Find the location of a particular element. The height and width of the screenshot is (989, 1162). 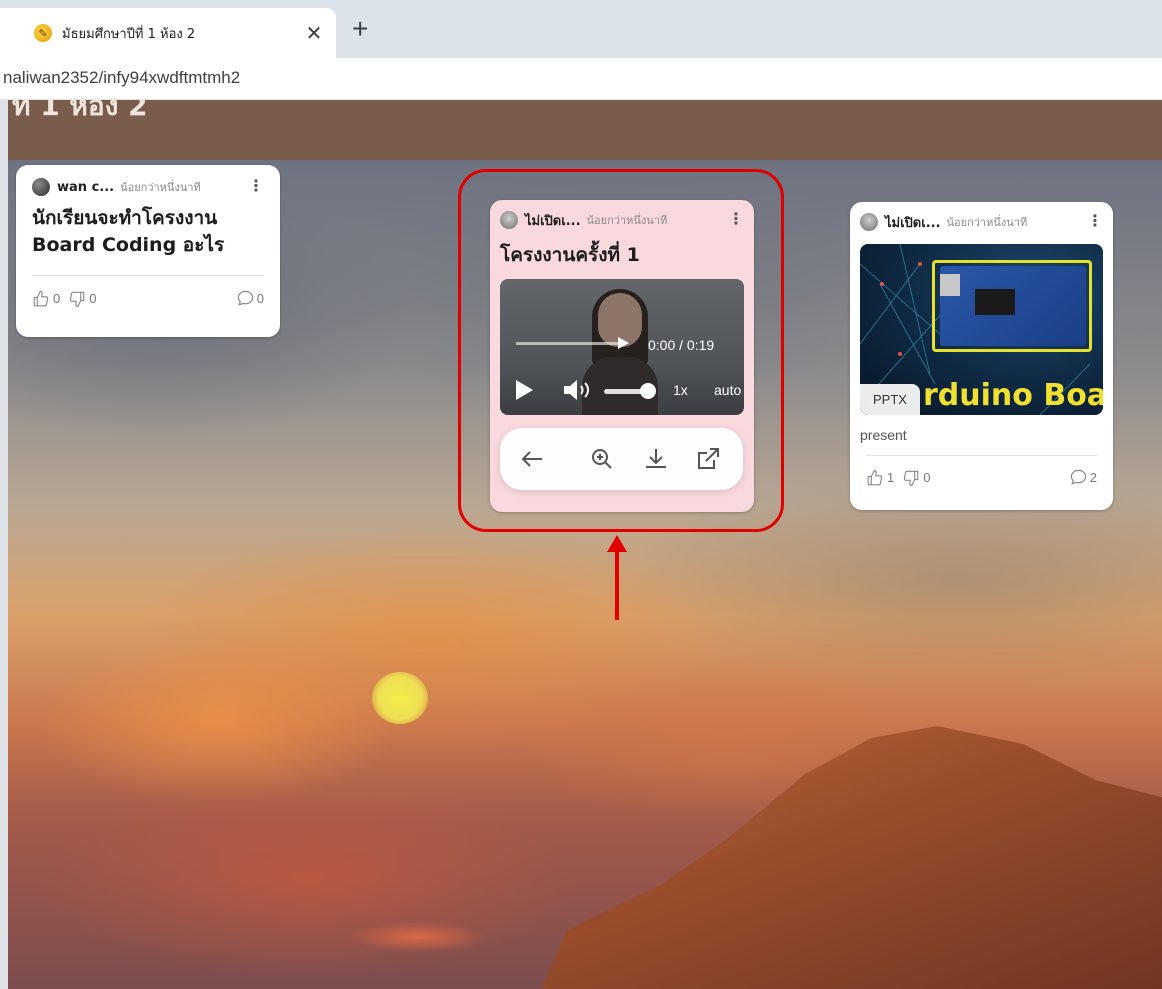

open-external-icon is located at coordinates (708, 458).